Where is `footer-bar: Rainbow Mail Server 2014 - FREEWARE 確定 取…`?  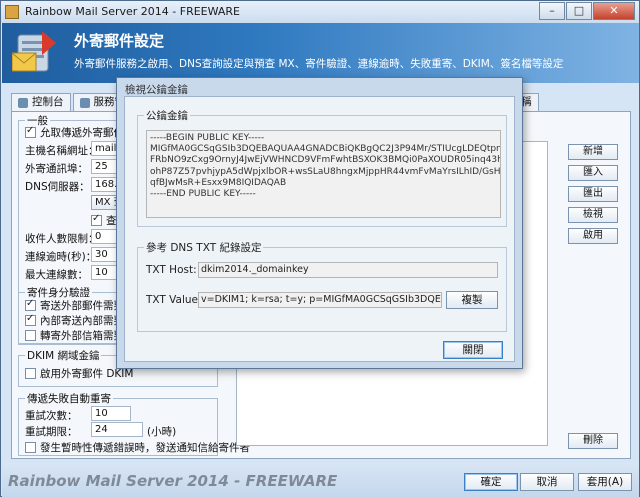
footer-bar: Rainbow Mail Server 2014 - FREEWARE 確定 取… is located at coordinates (320, 480).